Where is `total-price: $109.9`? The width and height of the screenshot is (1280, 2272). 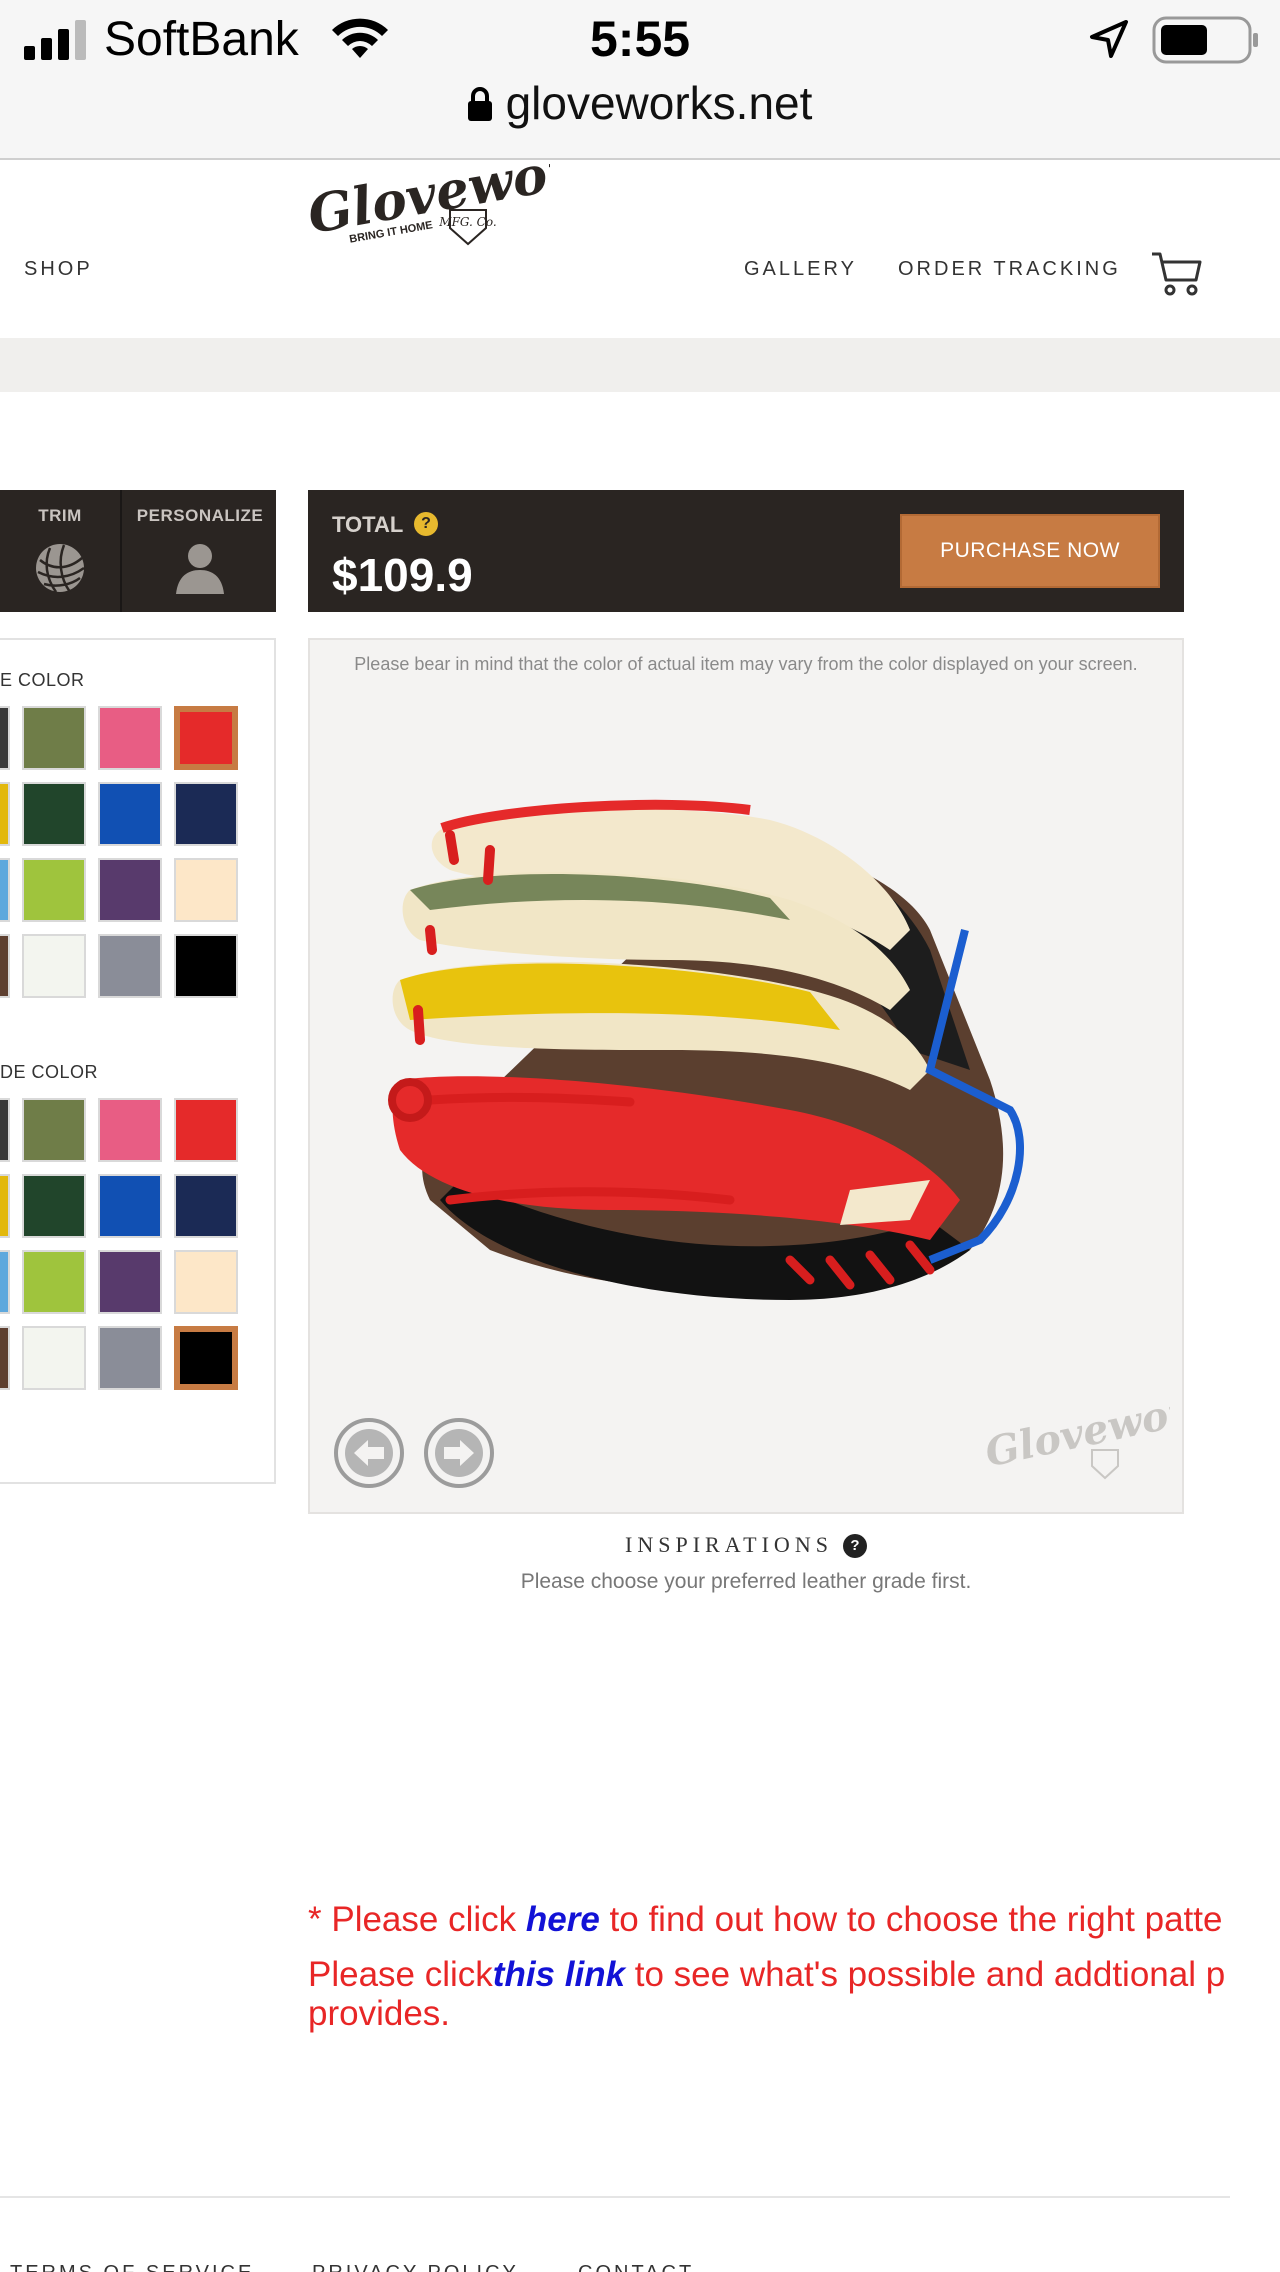 total-price: $109.9 is located at coordinates (402, 575).